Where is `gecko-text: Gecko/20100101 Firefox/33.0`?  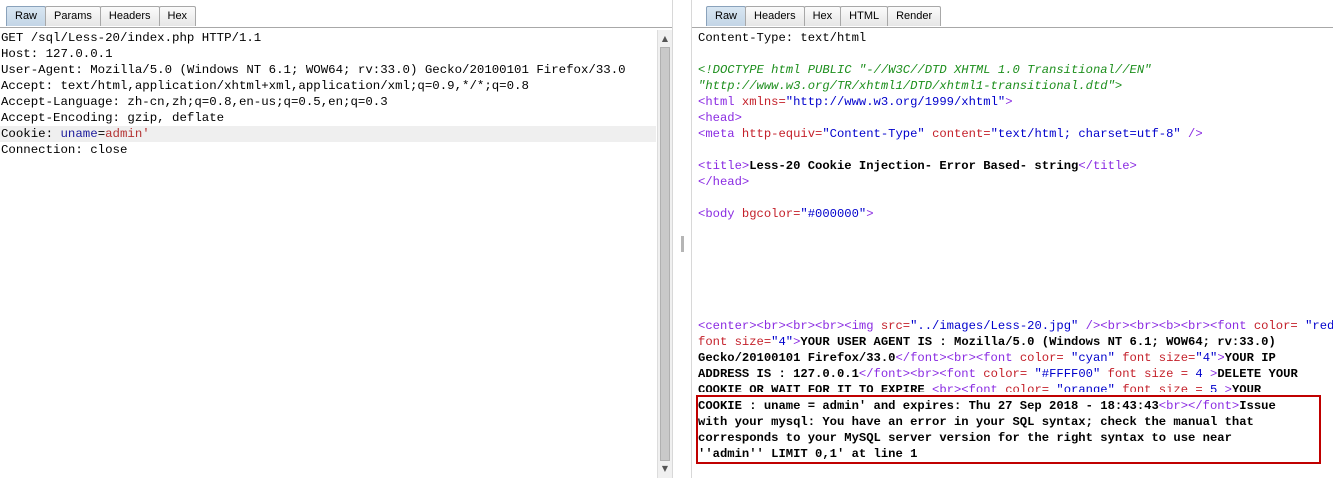 gecko-text: Gecko/20100101 Firefox/33.0 is located at coordinates (797, 358).